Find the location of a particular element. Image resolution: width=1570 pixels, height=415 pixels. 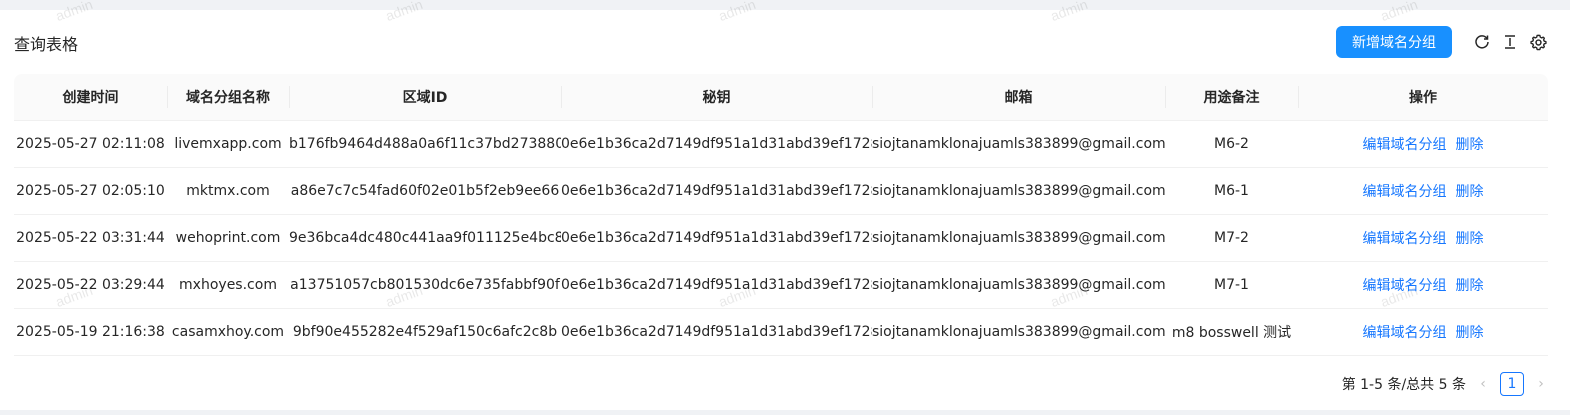

cell-created: 2025-05-27 02:05:10 is located at coordinates (90, 191).